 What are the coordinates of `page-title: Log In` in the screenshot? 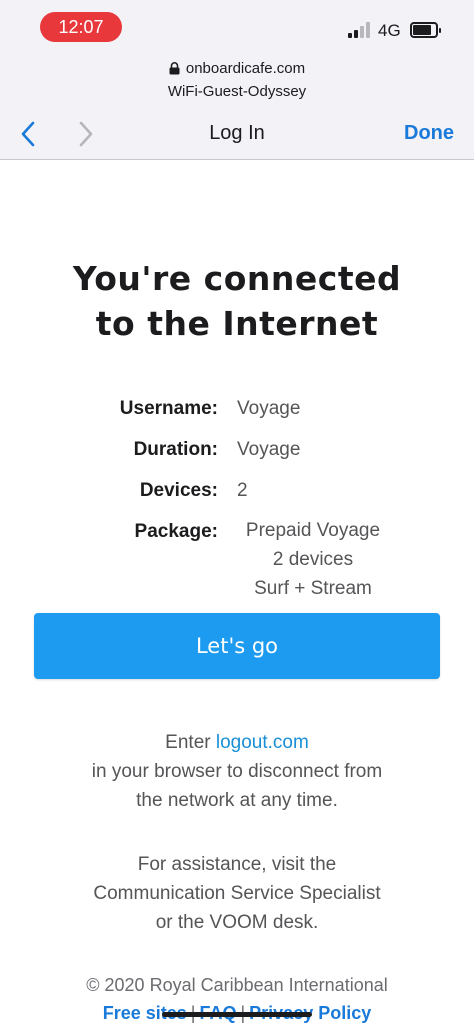 It's located at (237, 133).